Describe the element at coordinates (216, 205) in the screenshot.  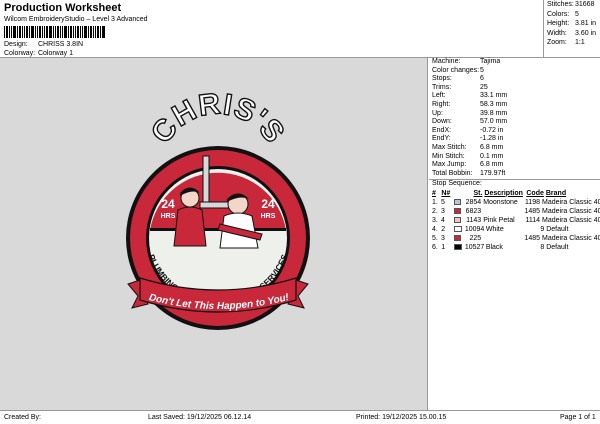
I see `pipe-elbow` at that location.